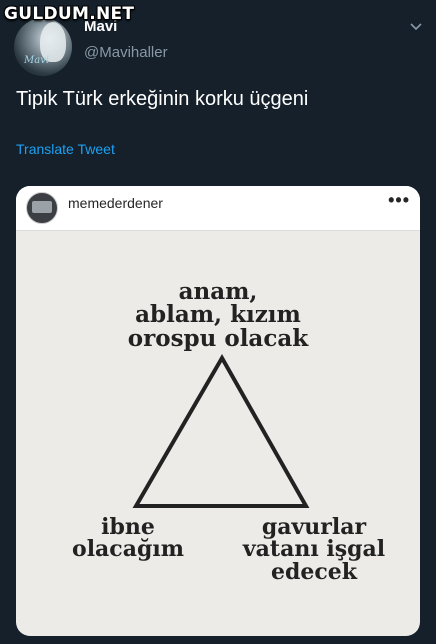 This screenshot has height=644, width=436. What do you see at coordinates (128, 538) in the screenshot?
I see `meme-bottom-left-label: ibne olacağım` at bounding box center [128, 538].